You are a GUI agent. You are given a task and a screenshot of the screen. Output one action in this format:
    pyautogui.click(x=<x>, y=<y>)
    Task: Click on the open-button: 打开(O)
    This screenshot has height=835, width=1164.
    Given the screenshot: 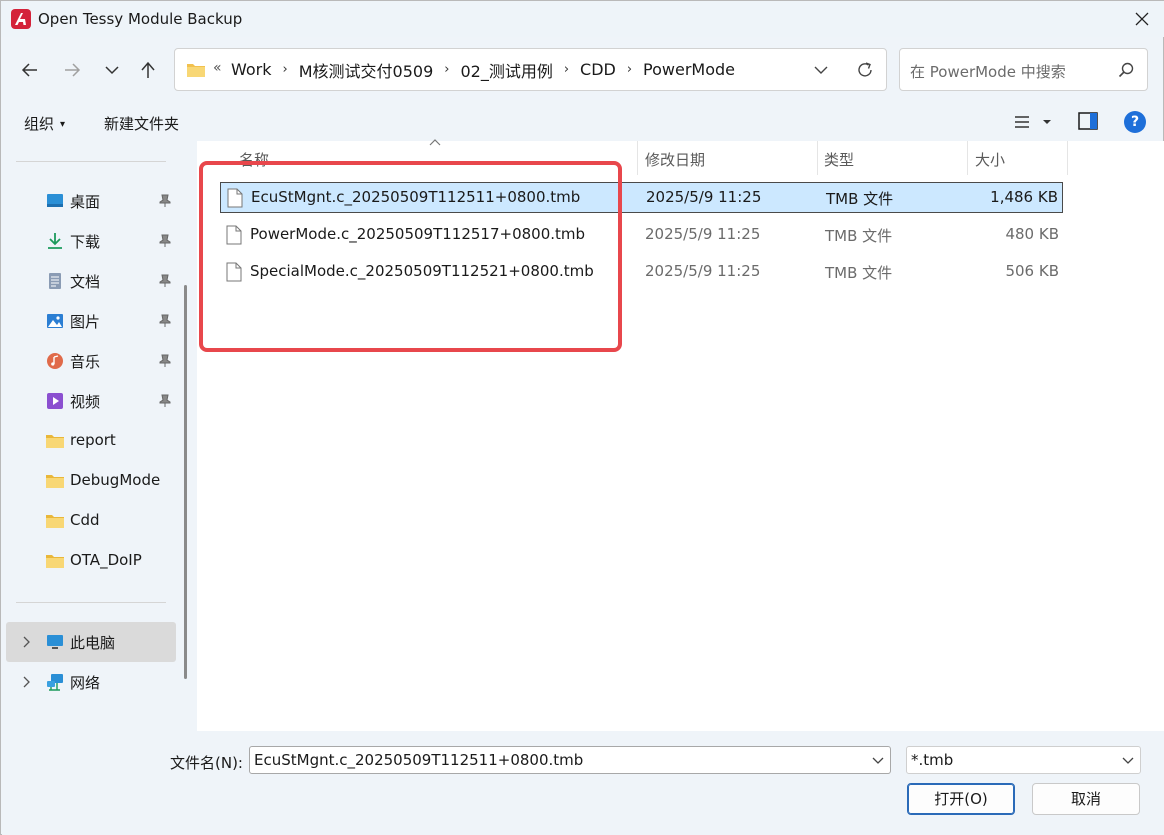 What is the action you would take?
    pyautogui.click(x=961, y=799)
    